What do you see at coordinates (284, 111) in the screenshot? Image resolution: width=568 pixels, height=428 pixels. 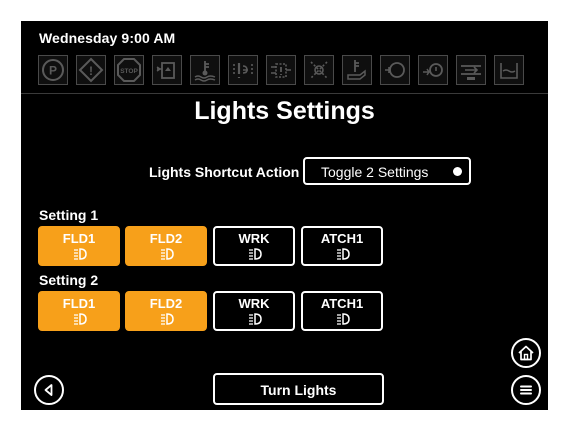 I see `page-title: Lights Settings` at bounding box center [284, 111].